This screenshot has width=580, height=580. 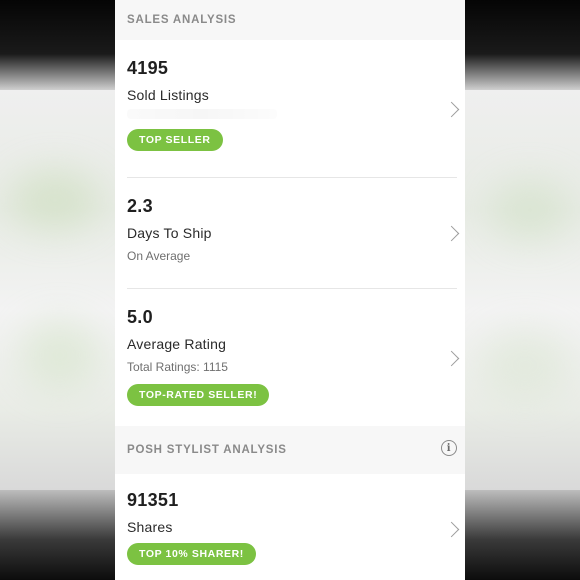 I want to click on total-ratings-text: Total Ratings: 1115, so click(x=177, y=367).